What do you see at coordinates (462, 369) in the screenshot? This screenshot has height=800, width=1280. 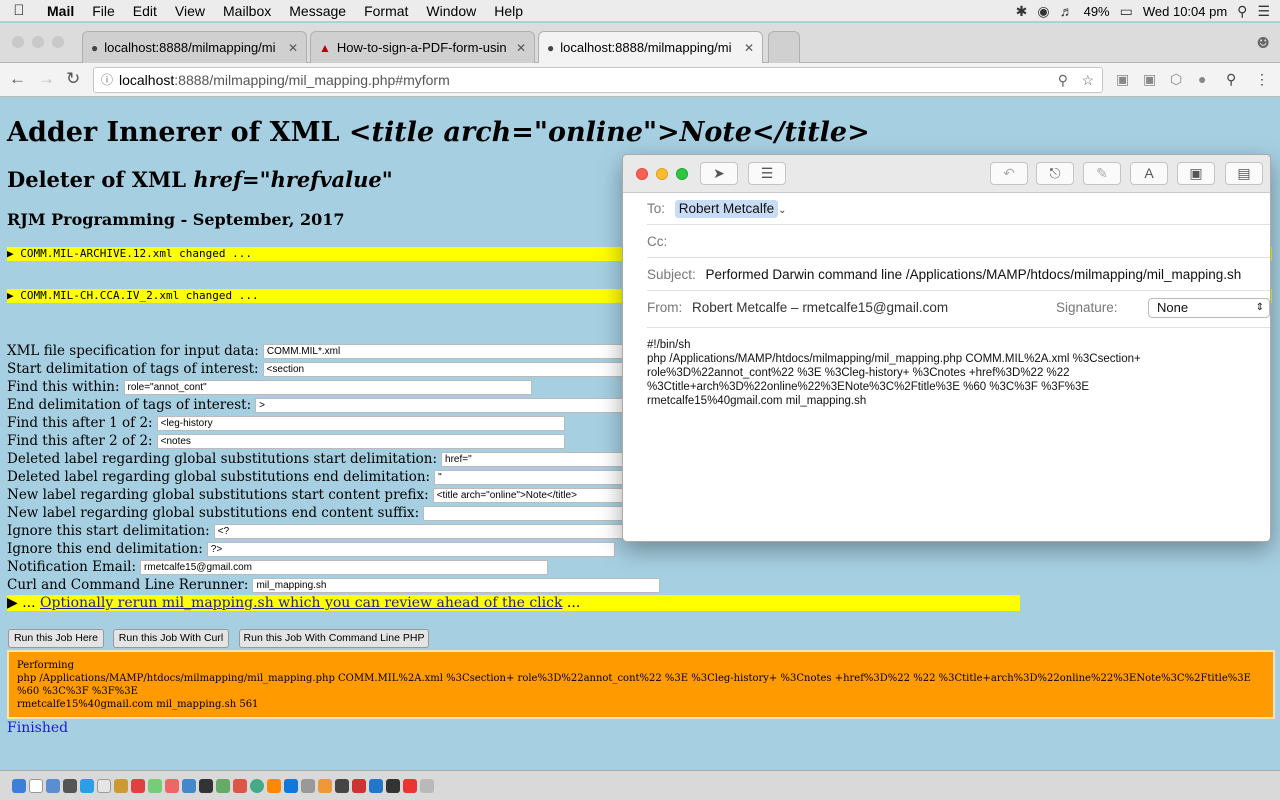 I see `start-delimitation-input` at bounding box center [462, 369].